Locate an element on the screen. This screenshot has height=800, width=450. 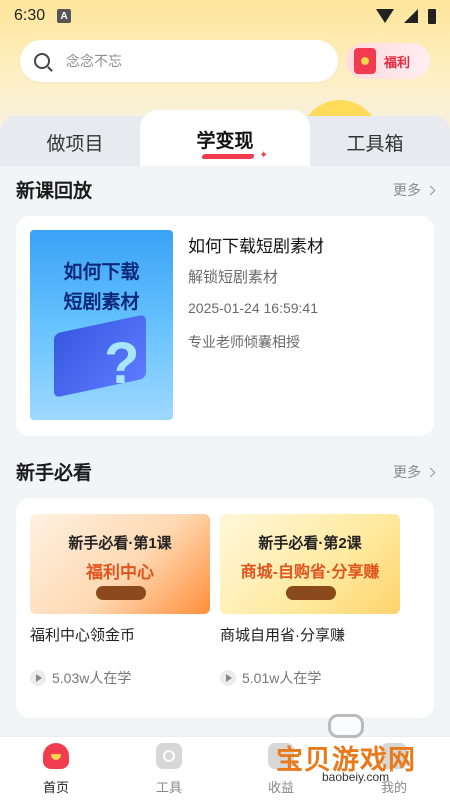
more-link-beginner: 更多 is located at coordinates (414, 472).